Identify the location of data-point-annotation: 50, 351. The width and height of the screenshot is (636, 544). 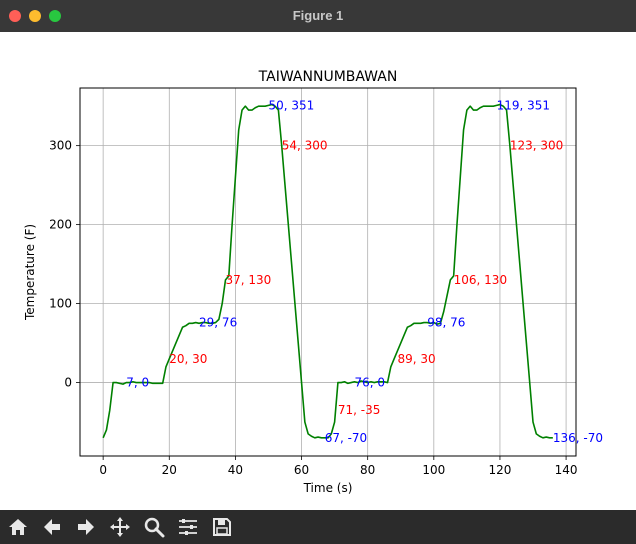
(291, 105).